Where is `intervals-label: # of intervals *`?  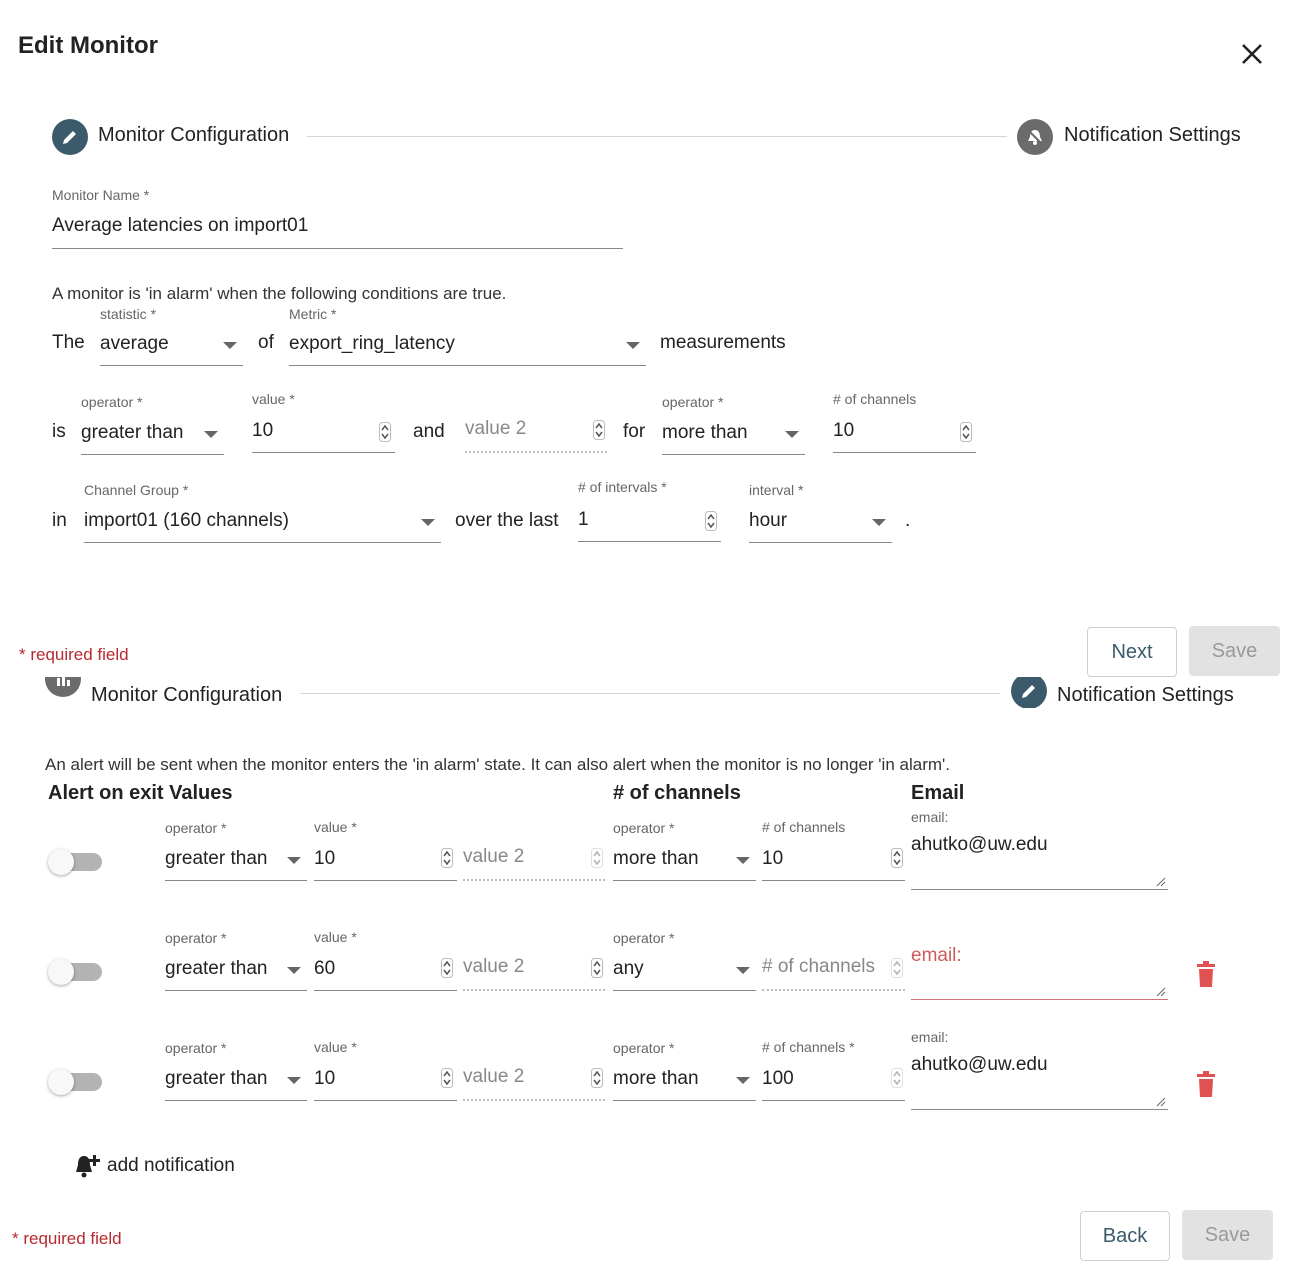
intervals-label: # of intervals * is located at coordinates (622, 487).